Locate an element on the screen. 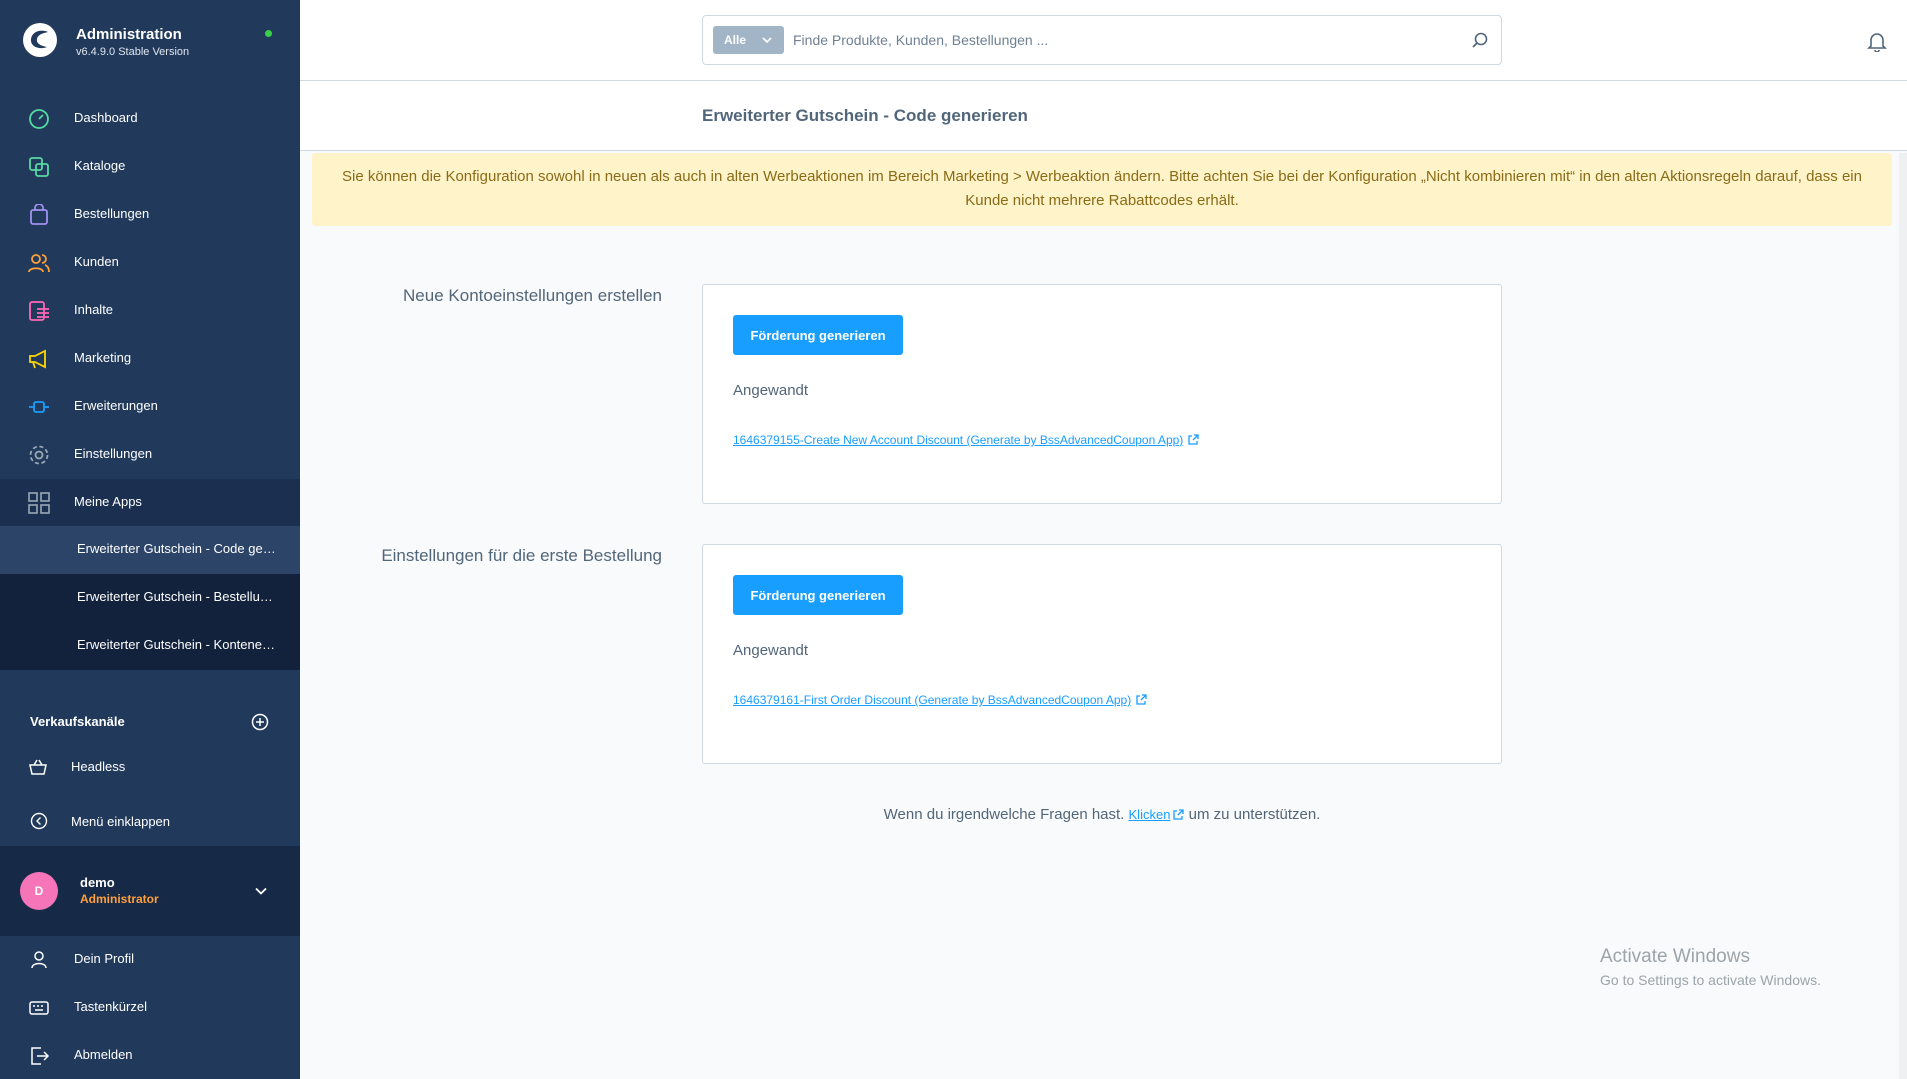  sub-nav-label: Erweiterter Gutschein - Bestellungen is located at coordinates (177, 596).